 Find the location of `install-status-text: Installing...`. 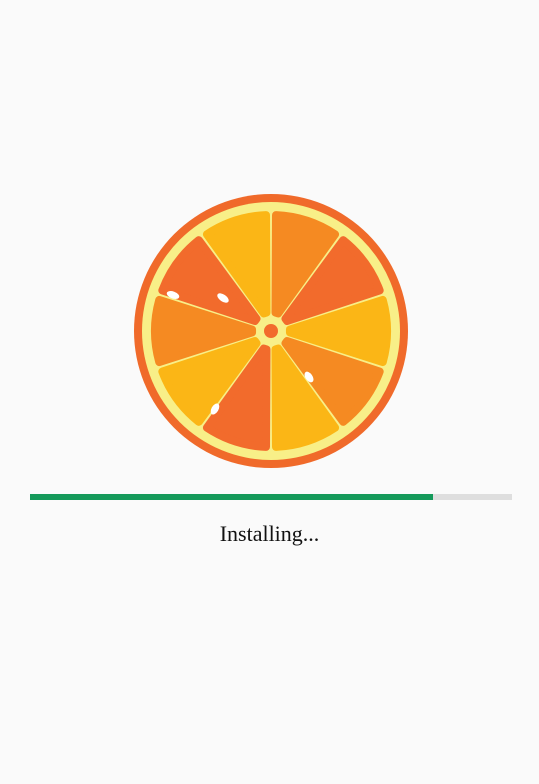

install-status-text: Installing... is located at coordinates (269, 533).